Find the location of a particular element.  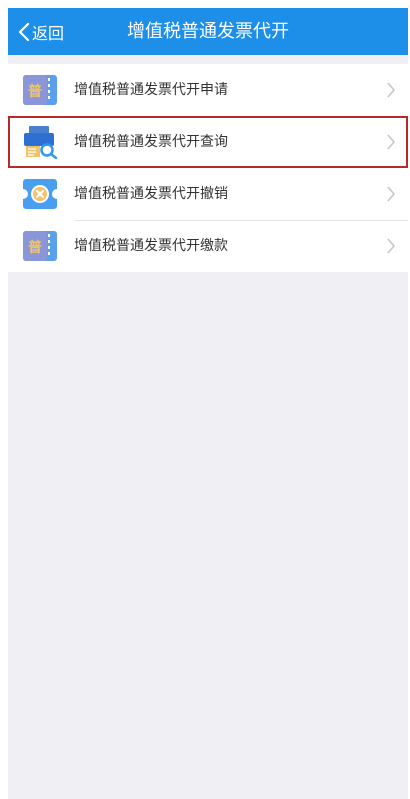

back-label: 返回 is located at coordinates (48, 33).